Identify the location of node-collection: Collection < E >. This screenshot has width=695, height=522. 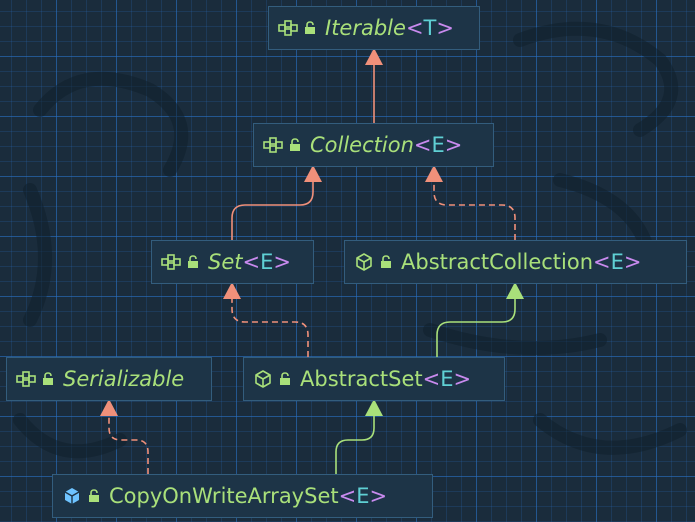
(373, 145).